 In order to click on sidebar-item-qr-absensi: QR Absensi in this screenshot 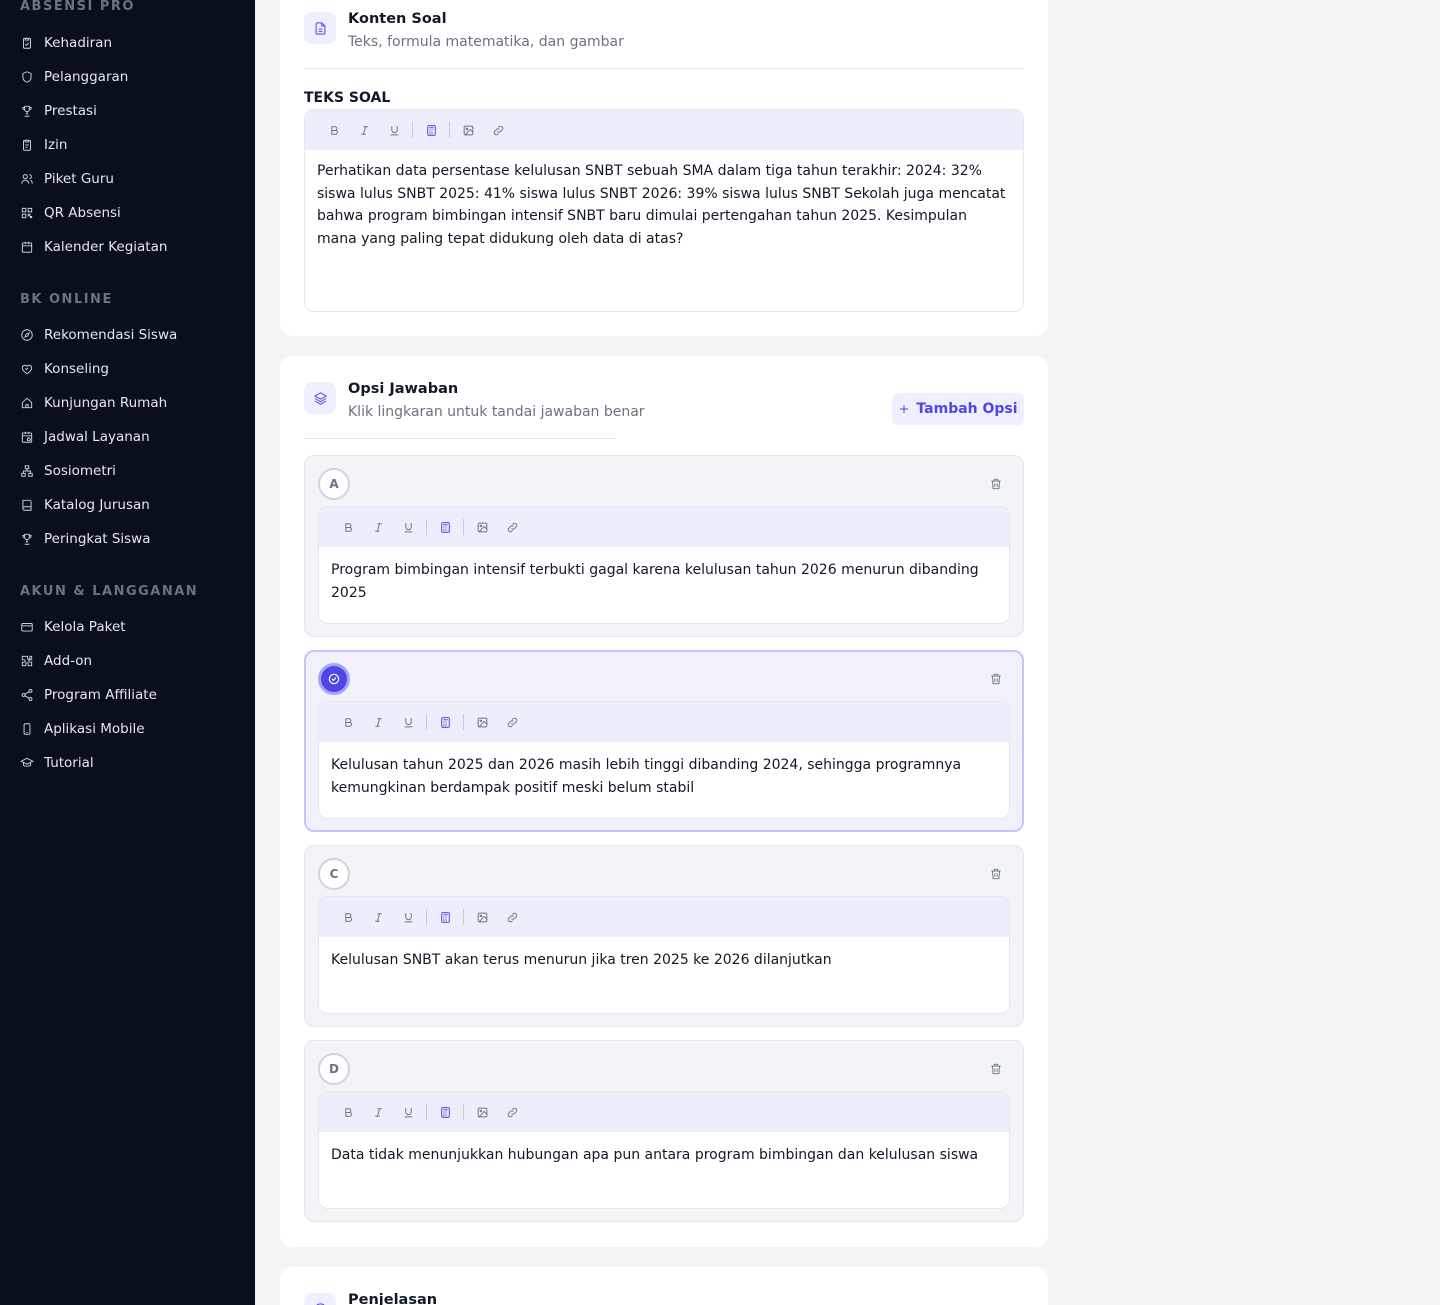, I will do `click(70, 213)`.